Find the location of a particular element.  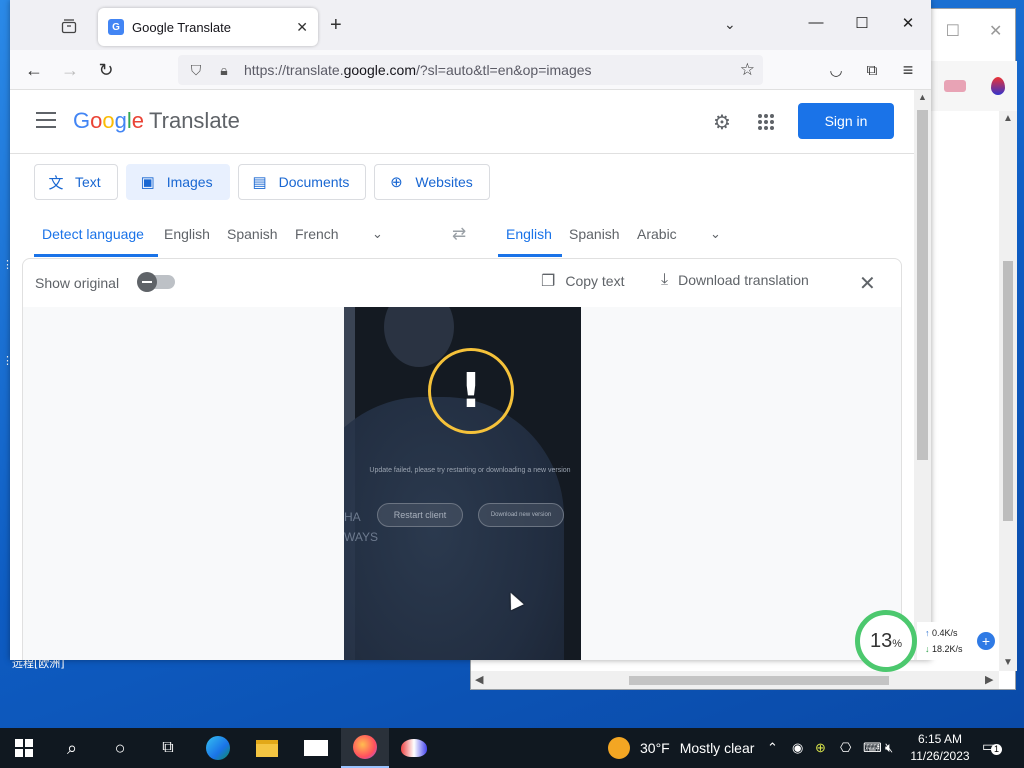

mode-documents-button: ▤ Documents is located at coordinates (302, 182).